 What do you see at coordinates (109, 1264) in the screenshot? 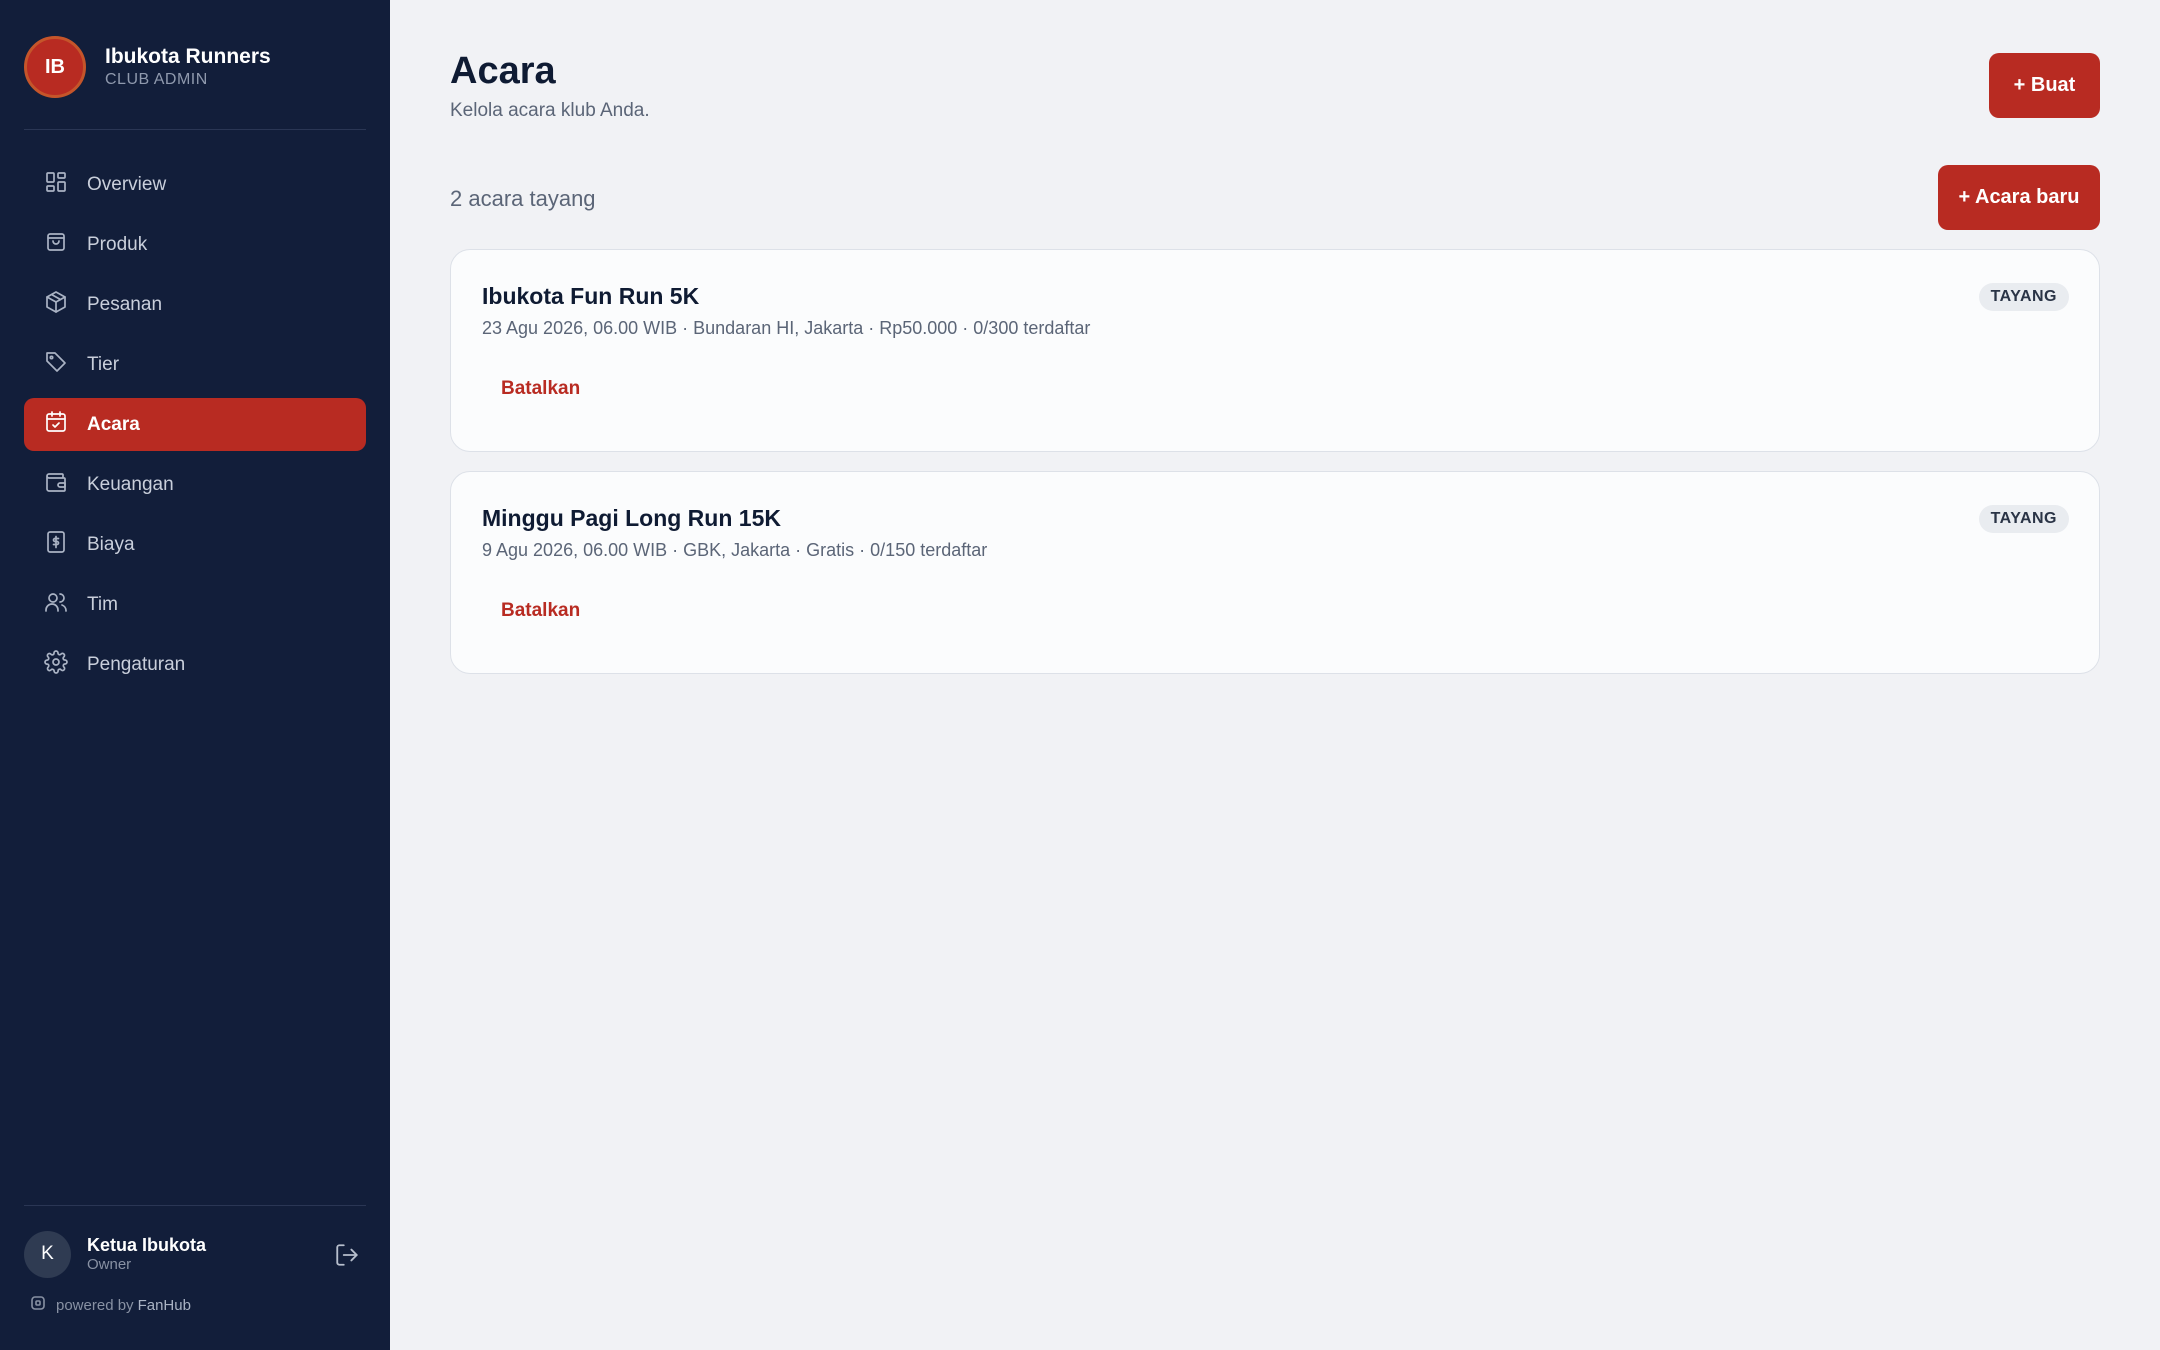
I see `user-role: Owner` at bounding box center [109, 1264].